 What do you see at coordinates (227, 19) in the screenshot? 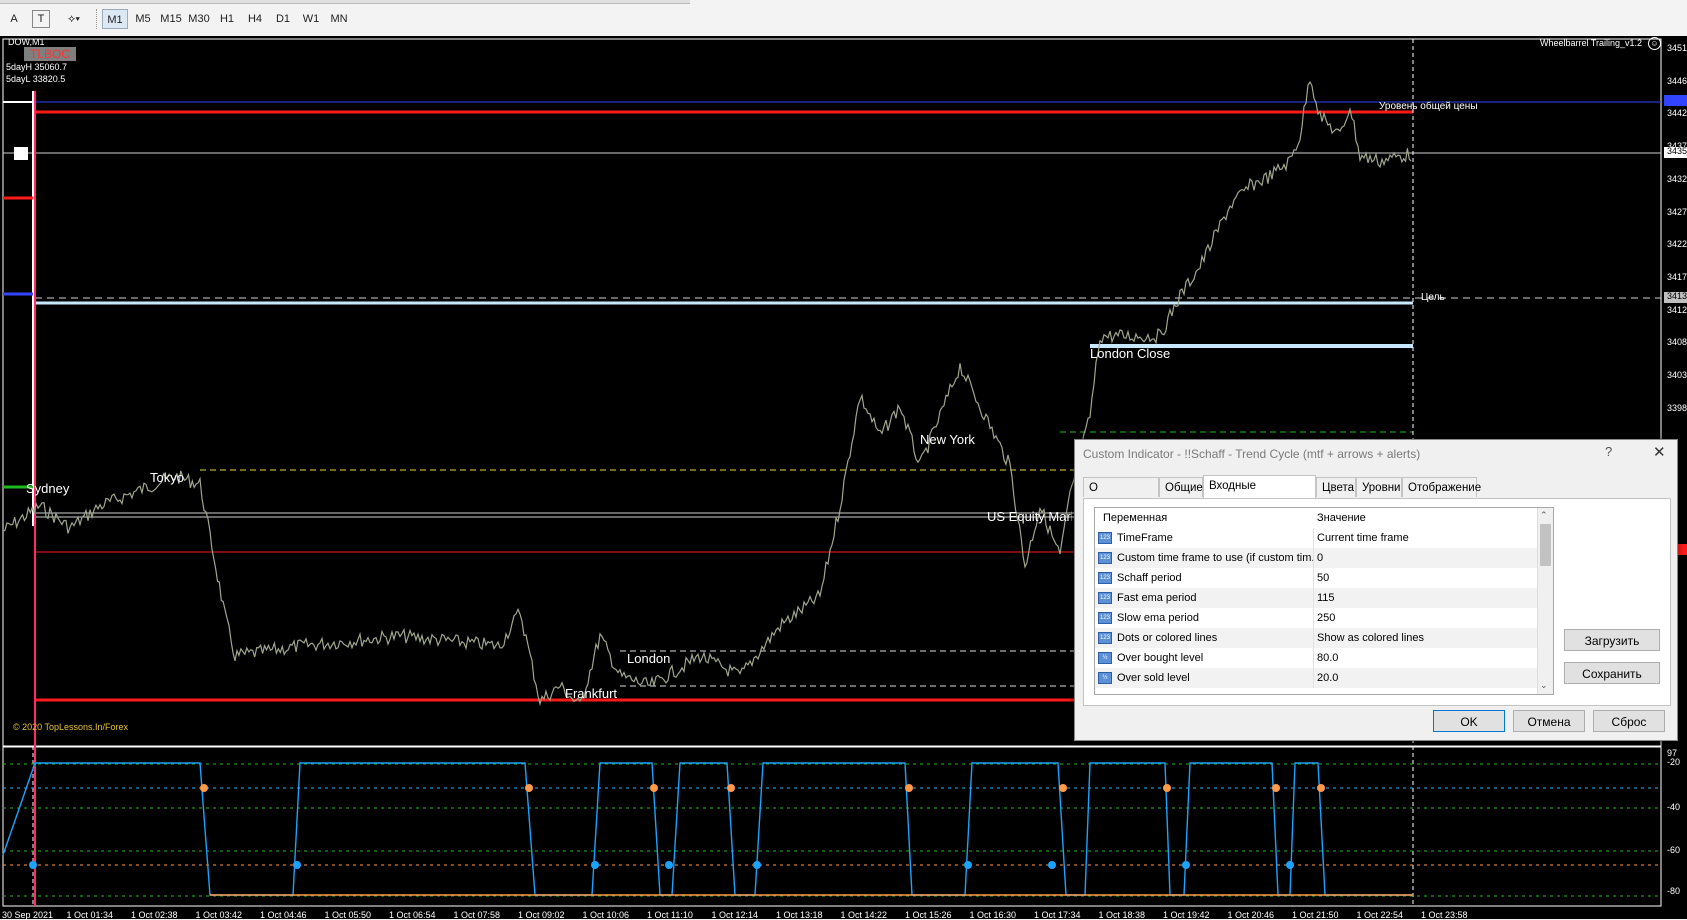
I see `timeframe-h1: H1` at bounding box center [227, 19].